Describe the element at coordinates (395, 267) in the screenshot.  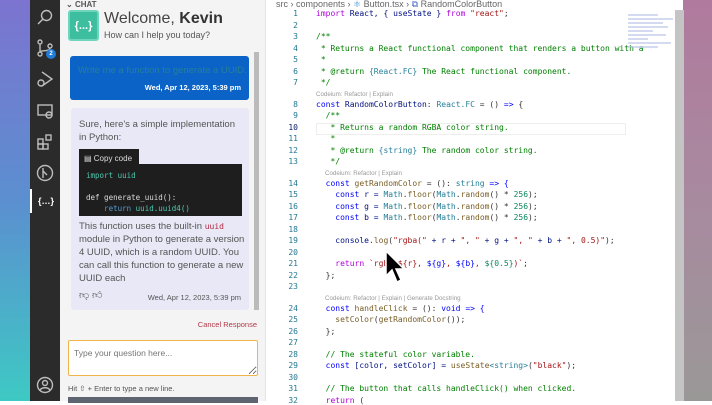
I see `mouse-cursor-icon` at that location.